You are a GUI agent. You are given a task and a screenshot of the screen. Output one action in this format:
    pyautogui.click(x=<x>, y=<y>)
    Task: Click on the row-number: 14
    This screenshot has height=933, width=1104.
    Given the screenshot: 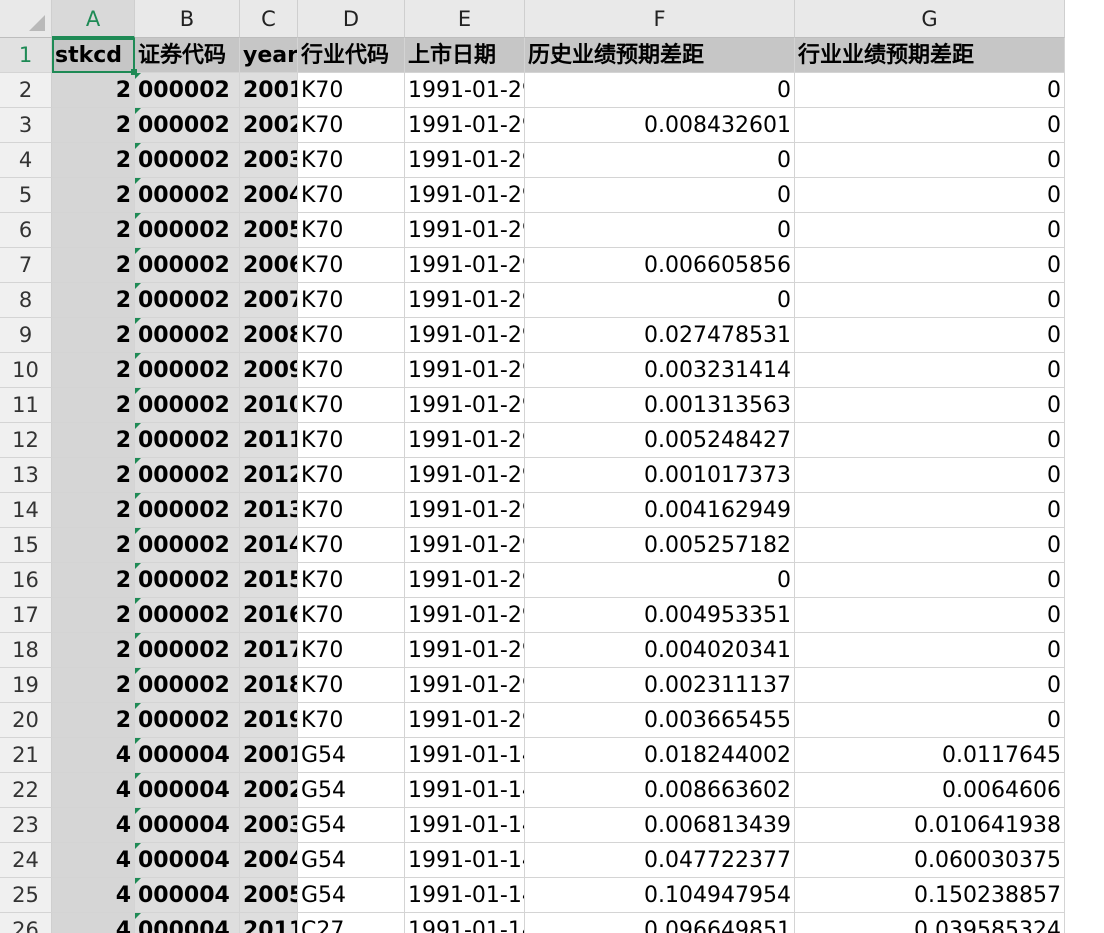 What is the action you would take?
    pyautogui.click(x=26, y=510)
    